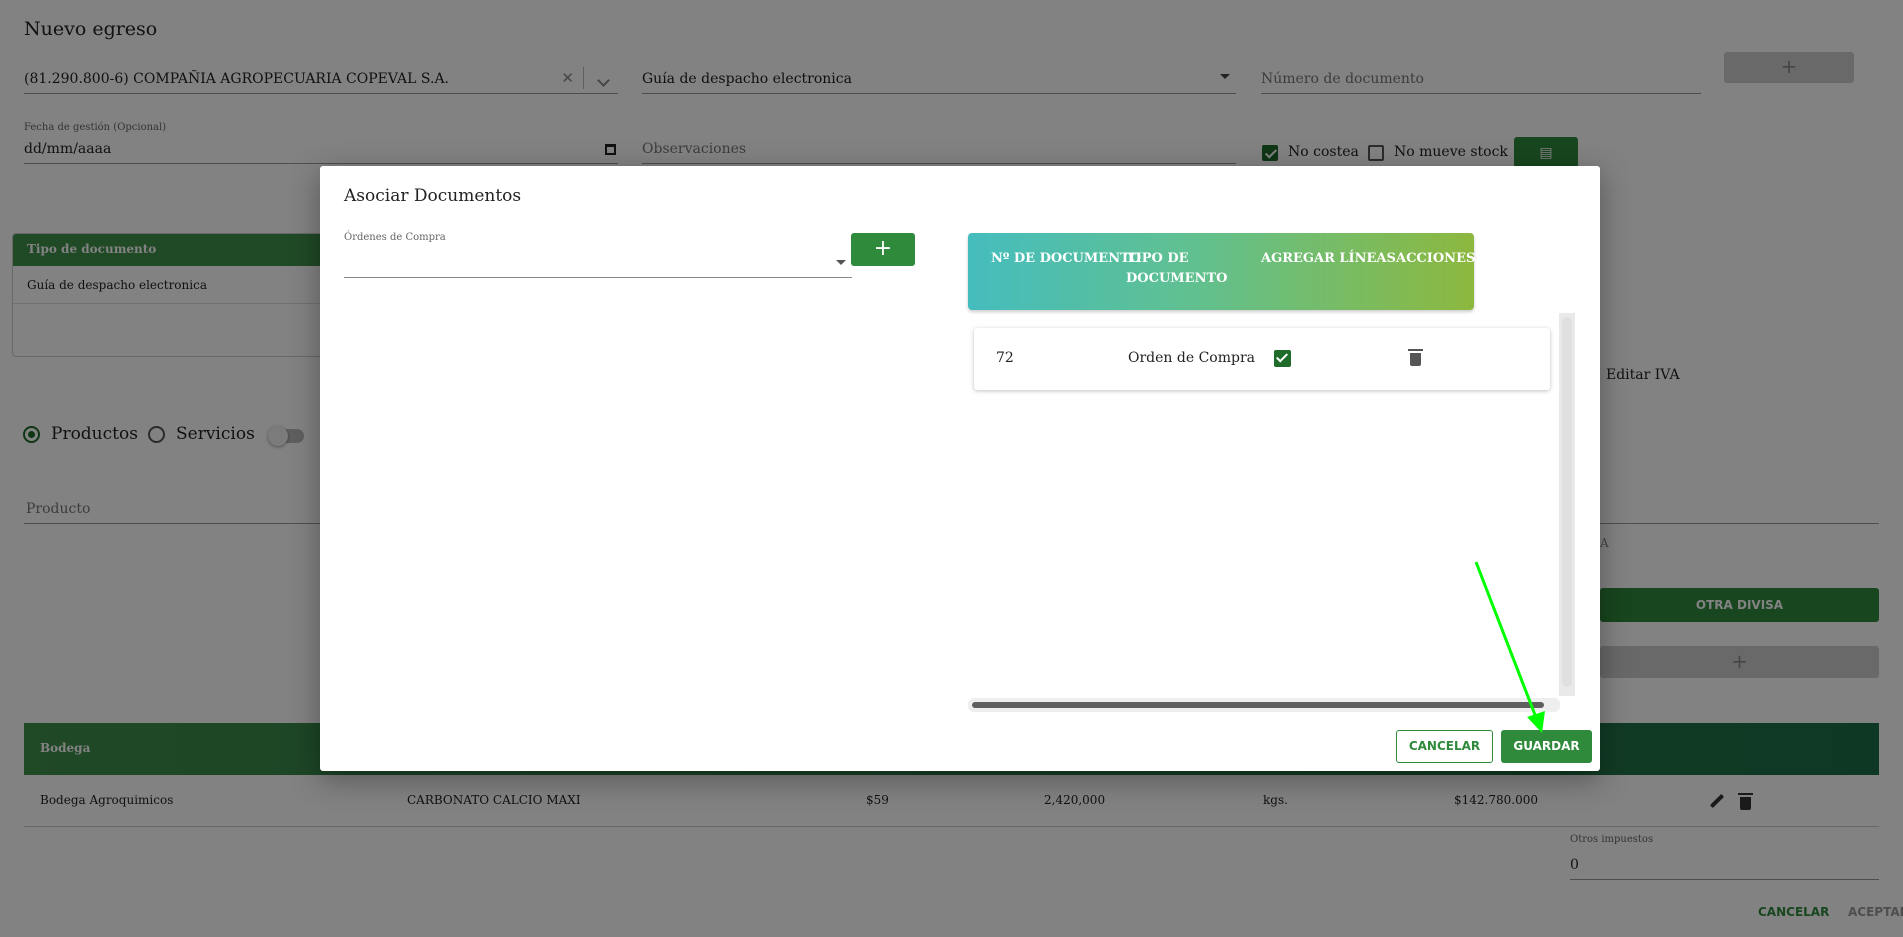 This screenshot has width=1903, height=937. I want to click on save-button: GUARDAR, so click(1546, 746).